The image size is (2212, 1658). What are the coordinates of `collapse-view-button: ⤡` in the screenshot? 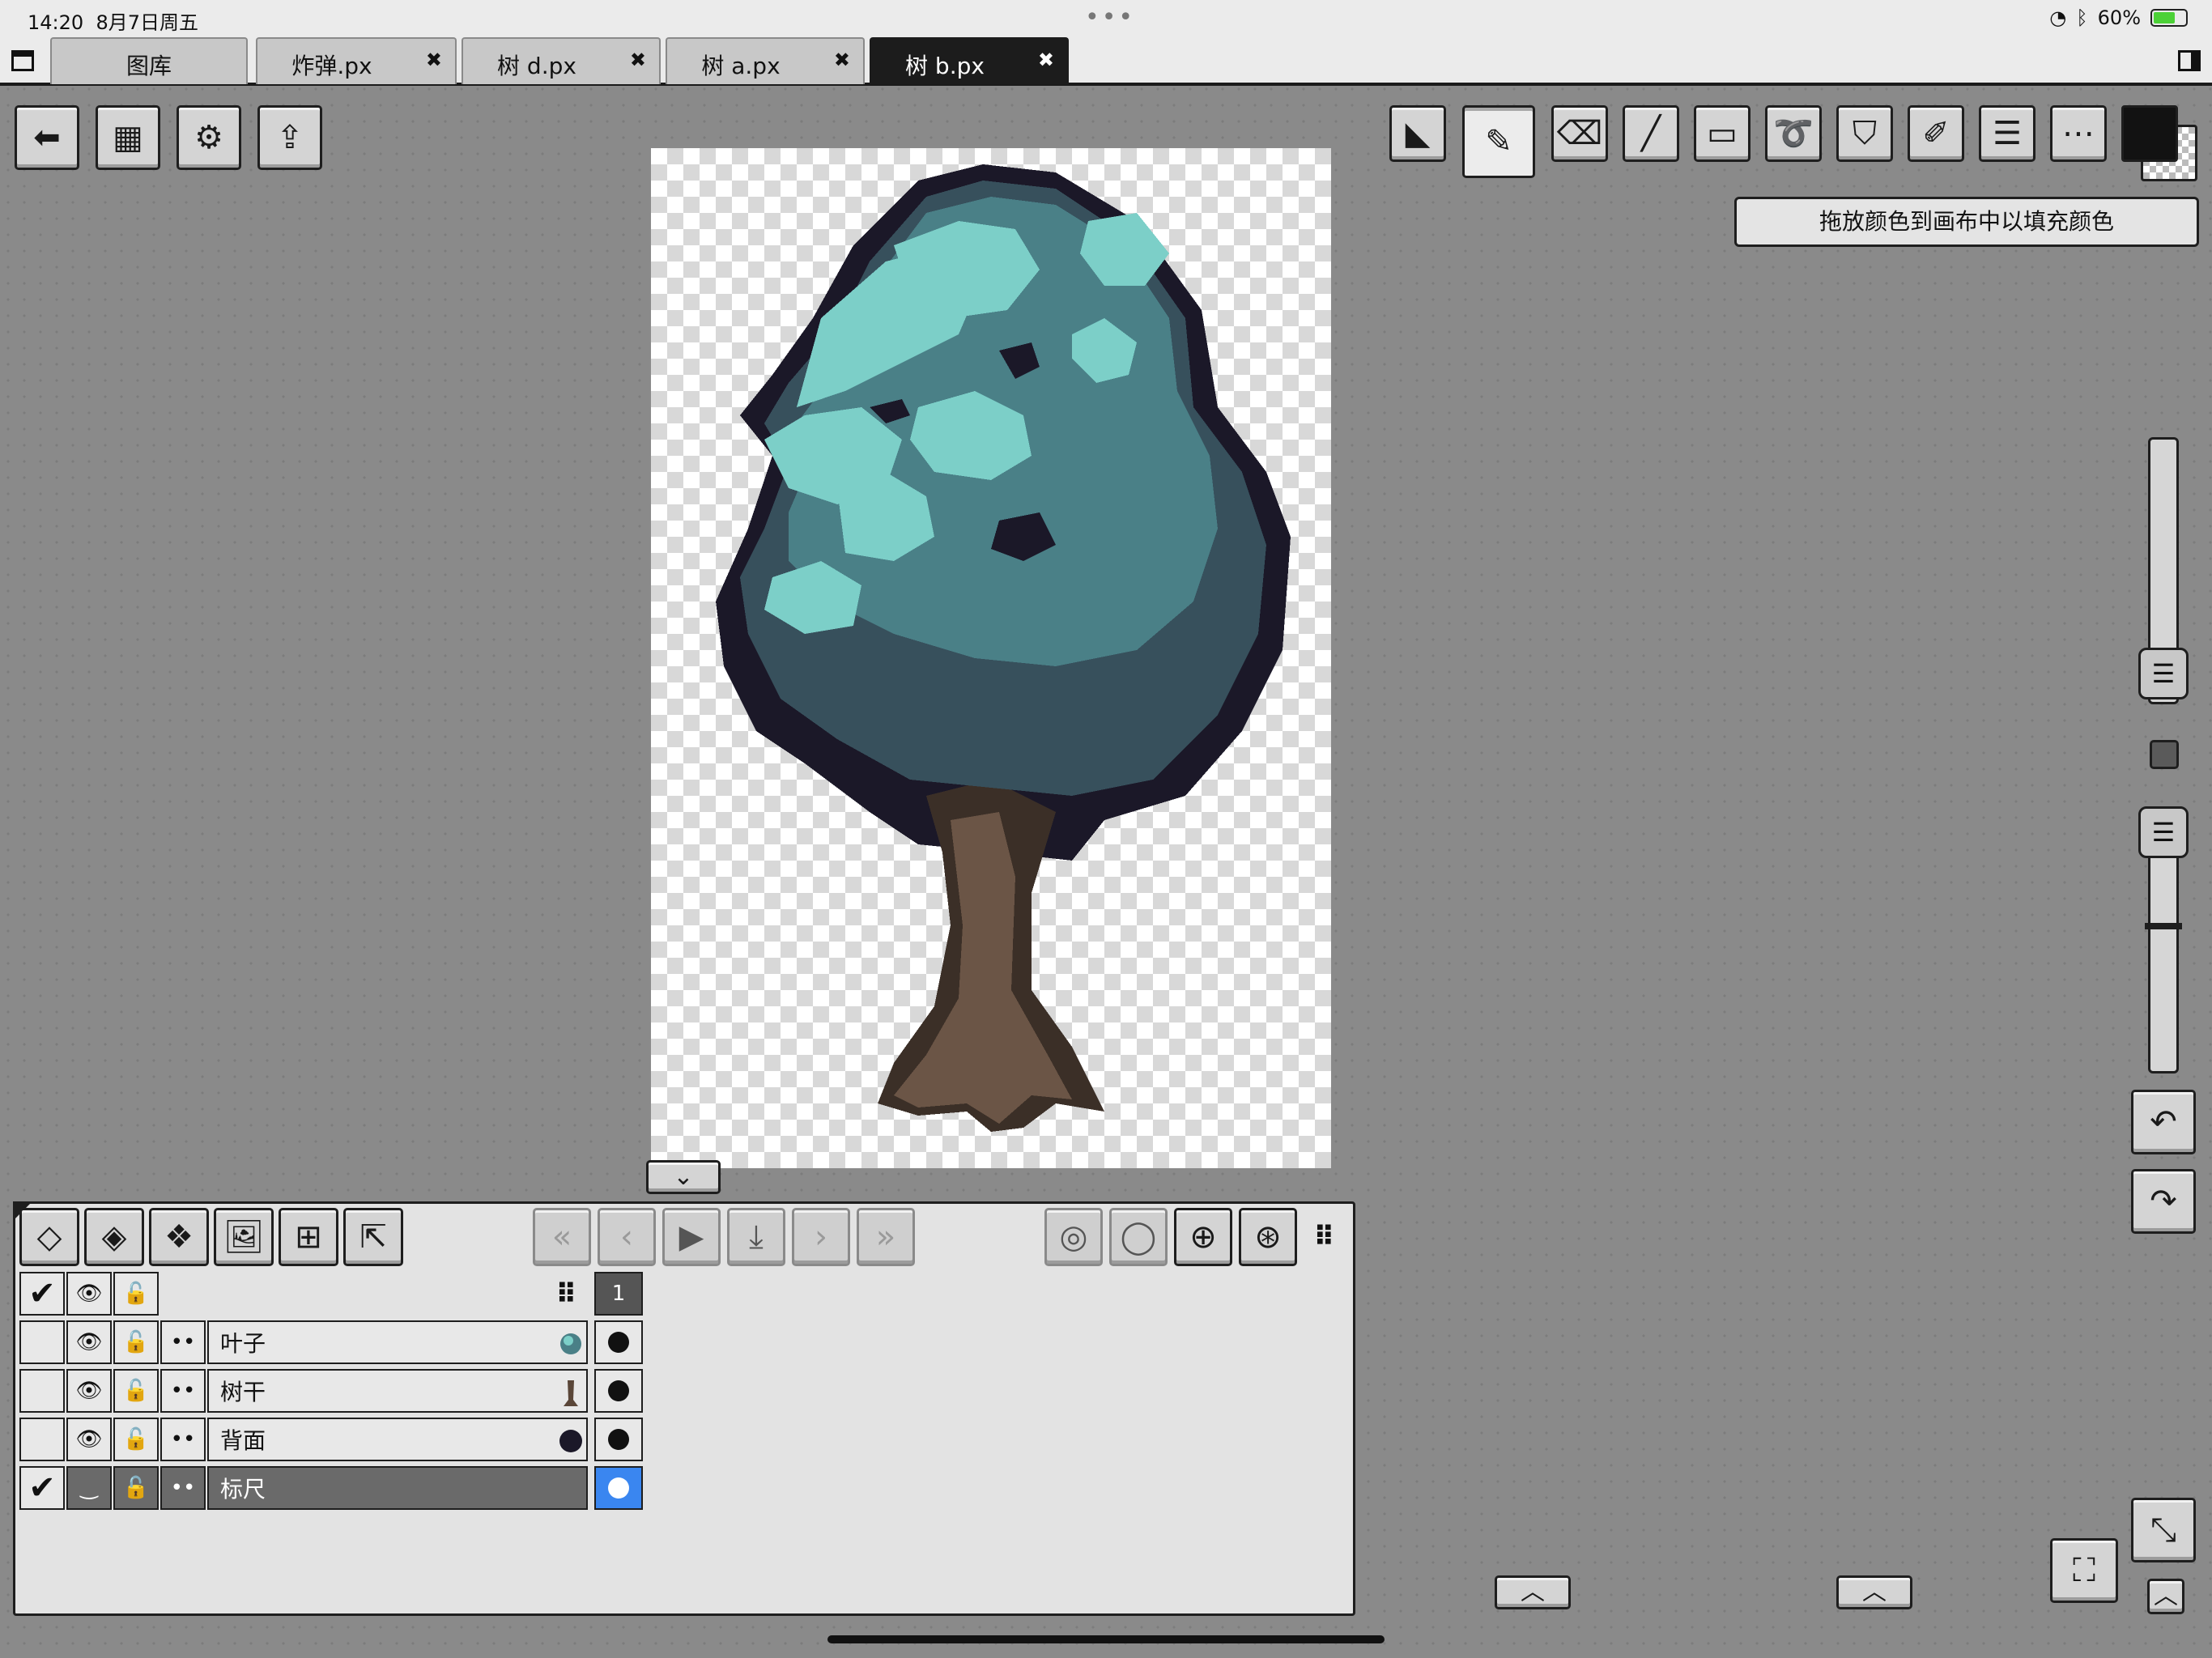 It's located at (2164, 1530).